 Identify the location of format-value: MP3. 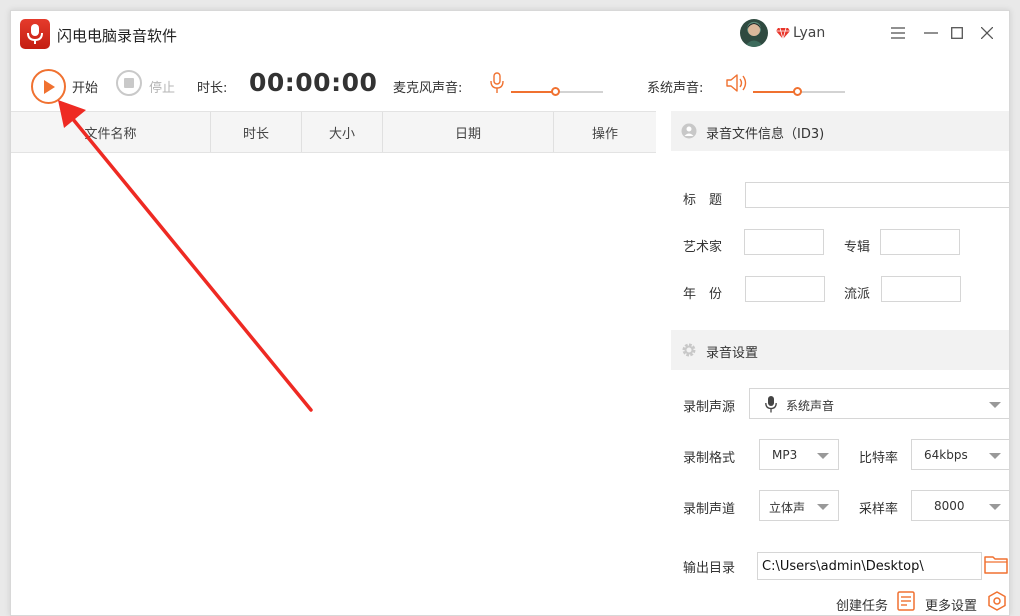
(785, 455).